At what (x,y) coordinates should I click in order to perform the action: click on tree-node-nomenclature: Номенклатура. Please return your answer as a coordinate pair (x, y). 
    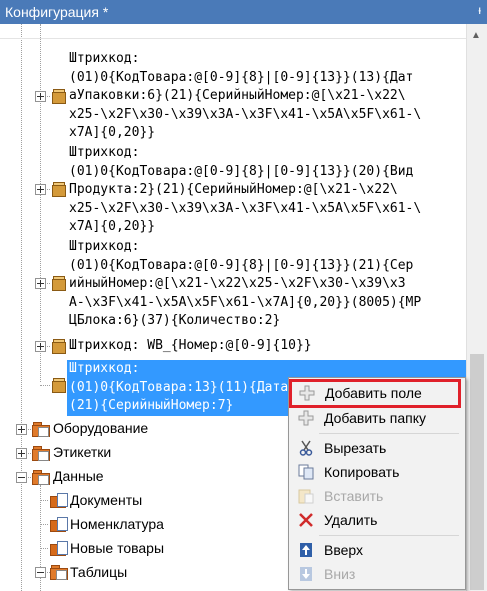
    Looking at the image, I should click on (117, 524).